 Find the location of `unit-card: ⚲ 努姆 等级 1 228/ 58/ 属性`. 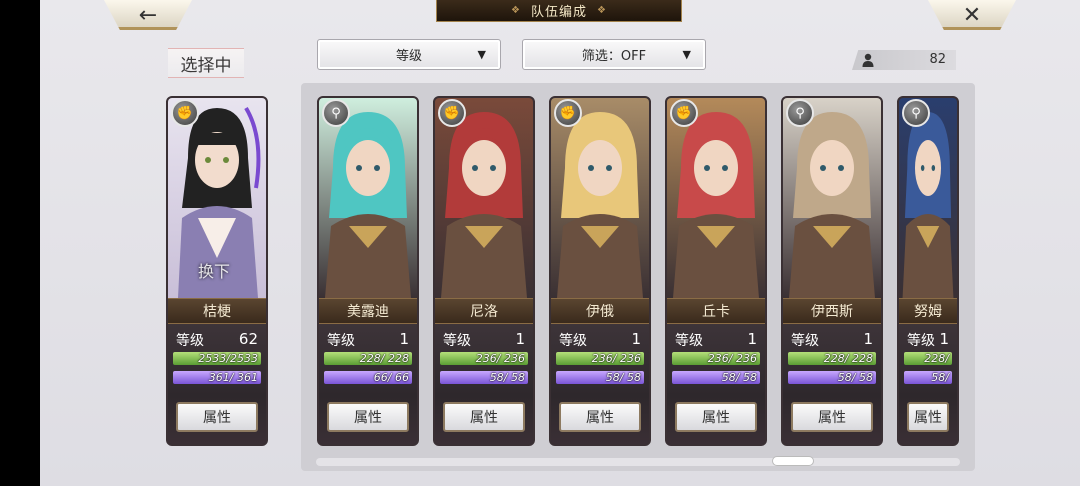

unit-card: ⚲ 努姆 等级 1 228/ 58/ 属性 is located at coordinates (928, 271).